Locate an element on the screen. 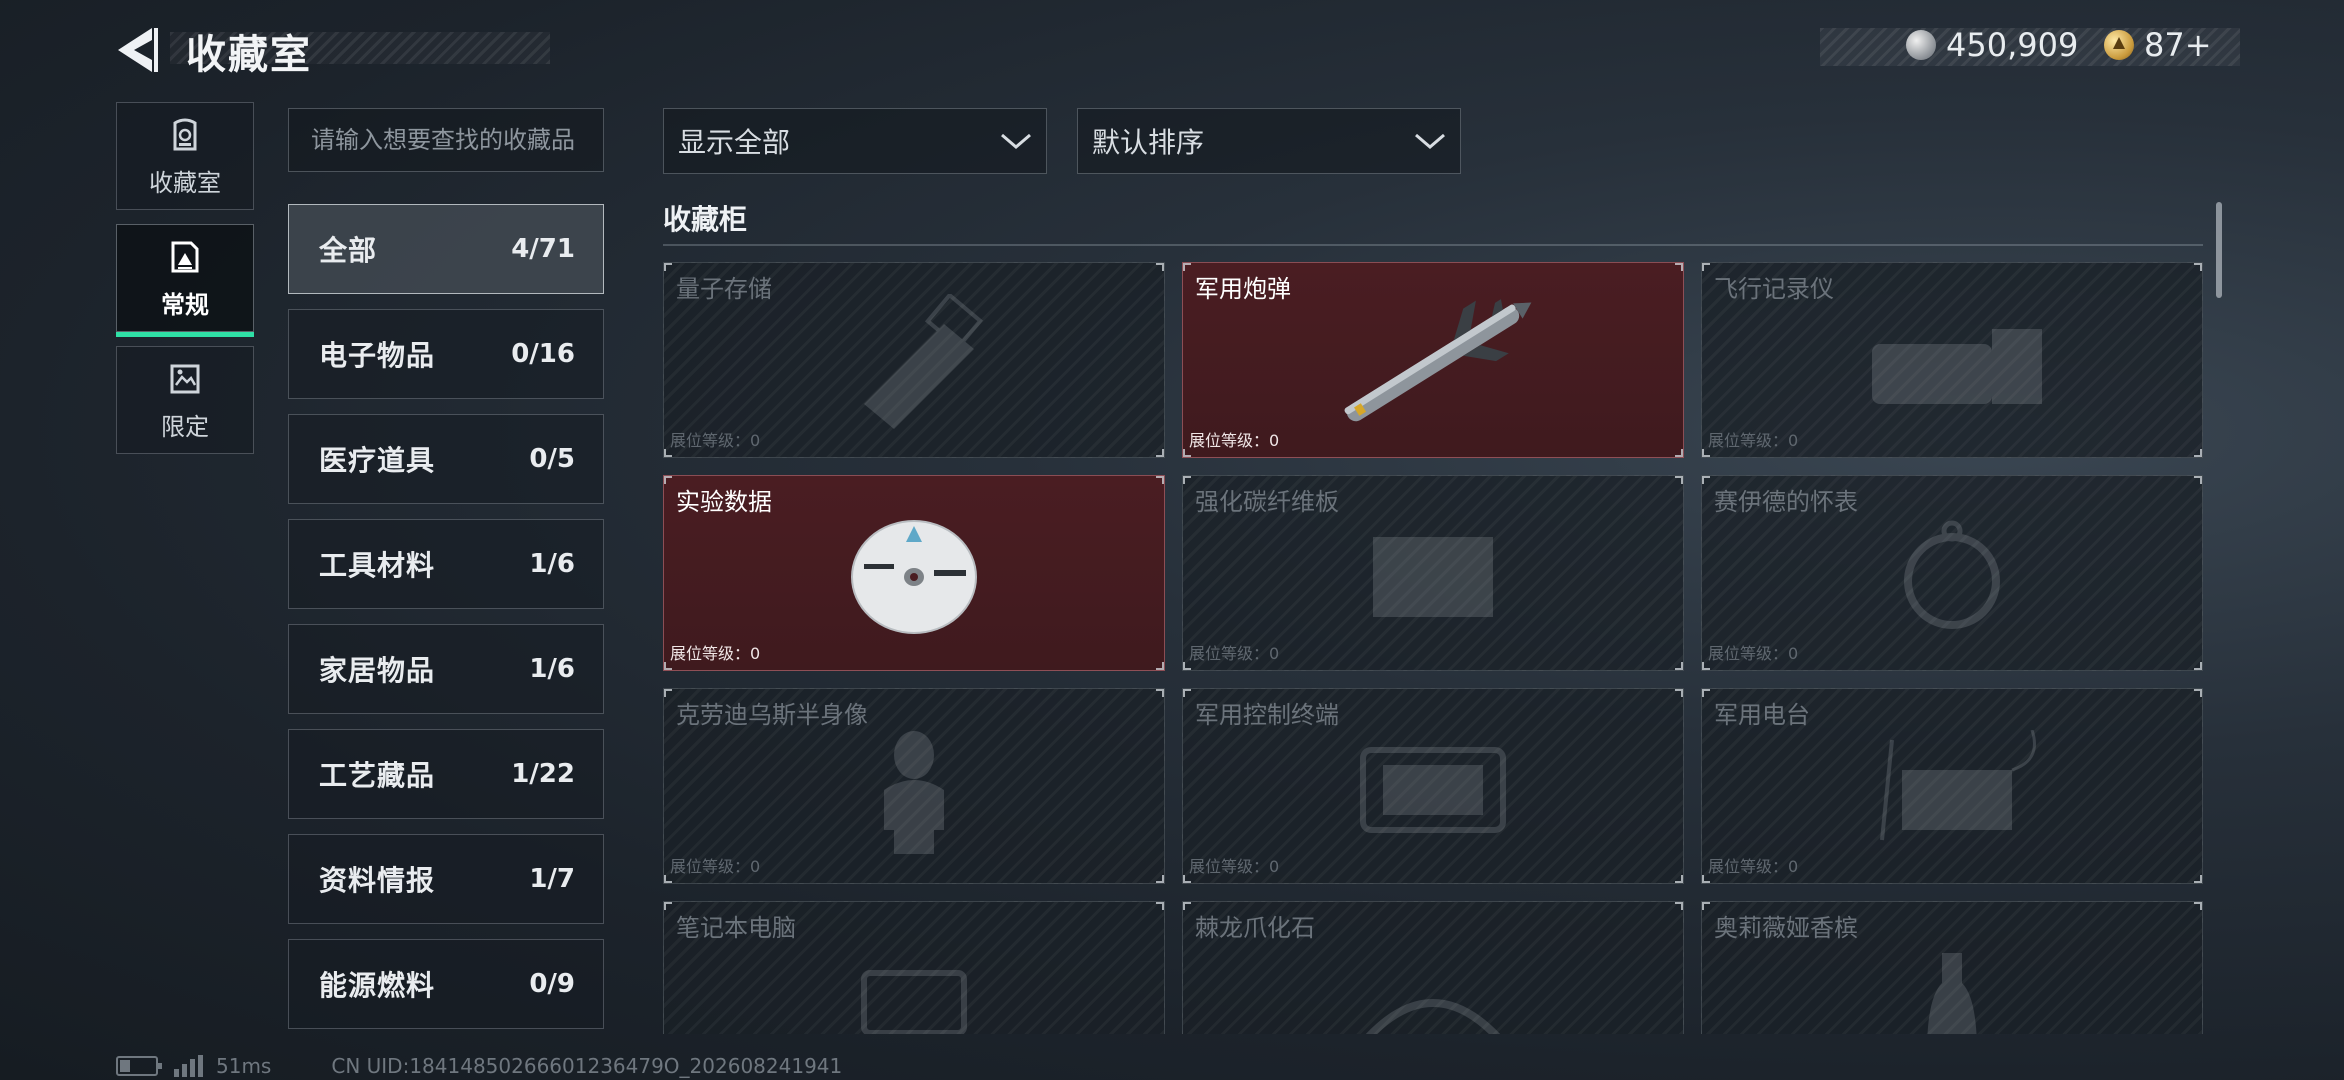 Image resolution: width=2344 pixels, height=1080 pixels. side-nav: 收藏室 常规 限定 is located at coordinates (186, 285).